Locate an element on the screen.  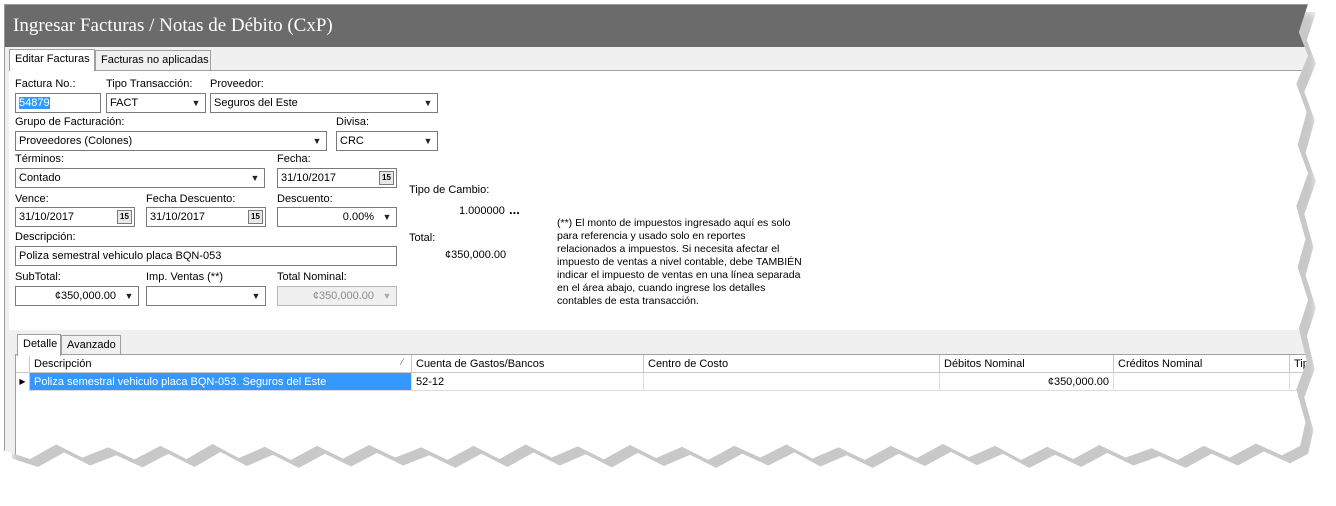
descuento-select: 0.00% ▼ is located at coordinates (337, 217).